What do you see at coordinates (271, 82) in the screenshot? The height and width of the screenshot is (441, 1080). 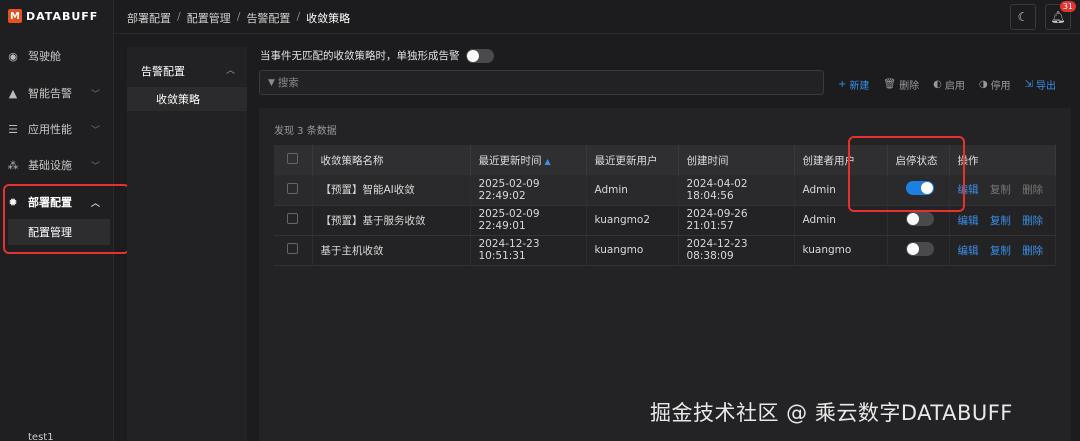 I see `filter-icon: ▼` at bounding box center [271, 82].